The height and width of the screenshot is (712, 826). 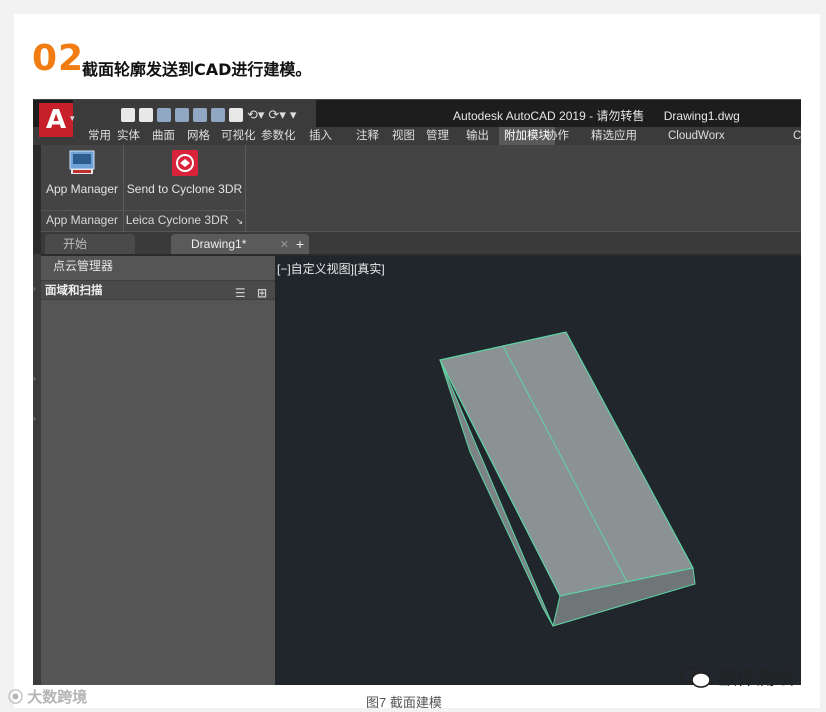 I want to click on cyclone-icon, so click(x=184, y=163).